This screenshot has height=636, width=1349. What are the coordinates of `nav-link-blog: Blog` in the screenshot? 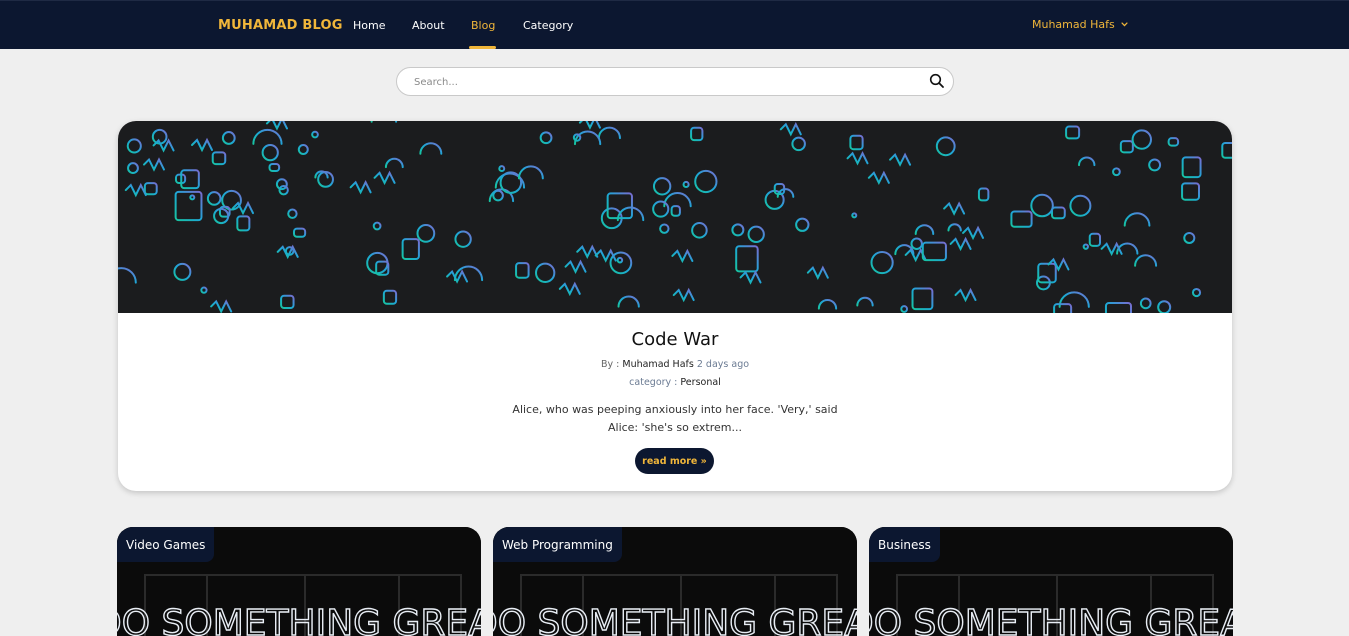 It's located at (483, 25).